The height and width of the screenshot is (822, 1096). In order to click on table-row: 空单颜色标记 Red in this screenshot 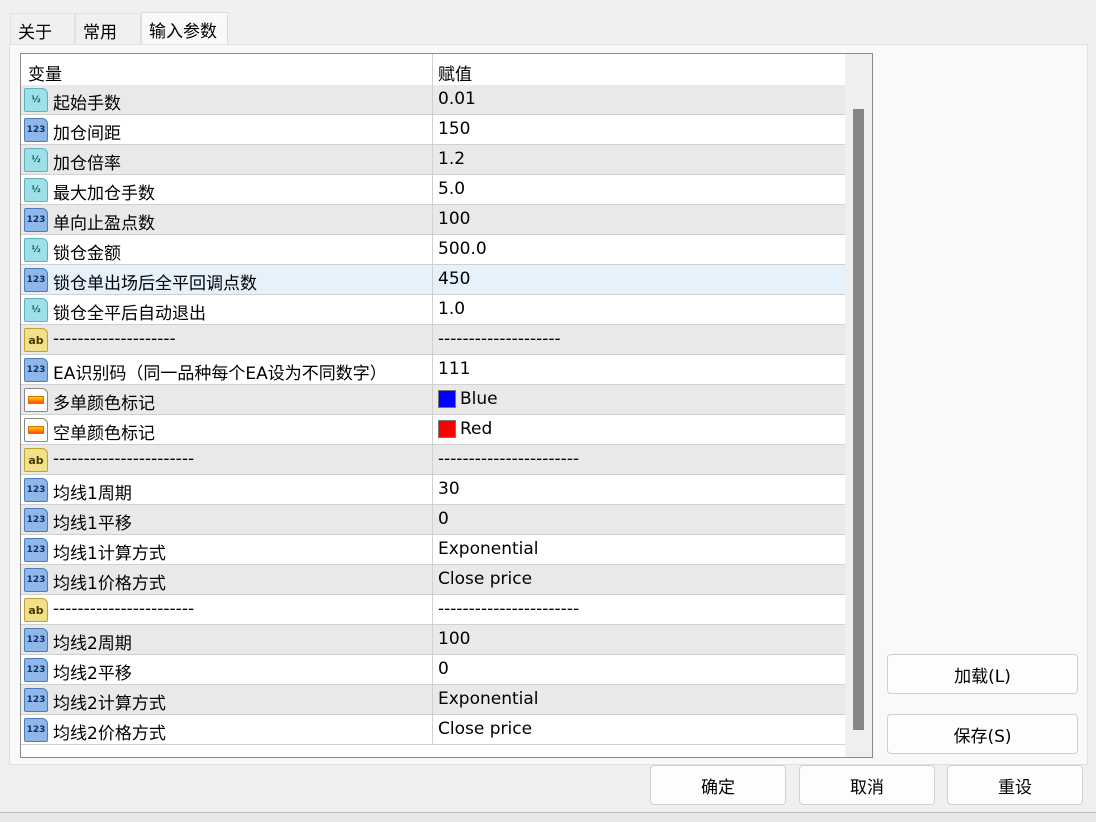, I will do `click(433, 430)`.